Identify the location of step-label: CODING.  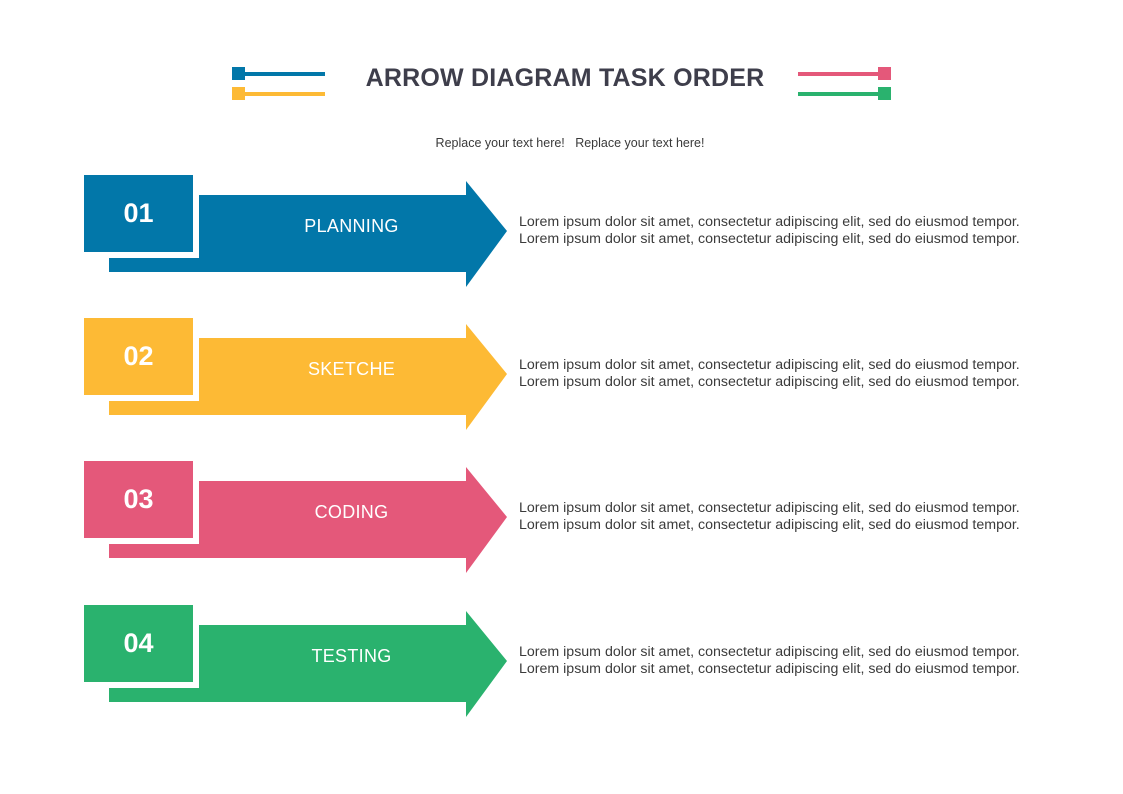
(351, 512).